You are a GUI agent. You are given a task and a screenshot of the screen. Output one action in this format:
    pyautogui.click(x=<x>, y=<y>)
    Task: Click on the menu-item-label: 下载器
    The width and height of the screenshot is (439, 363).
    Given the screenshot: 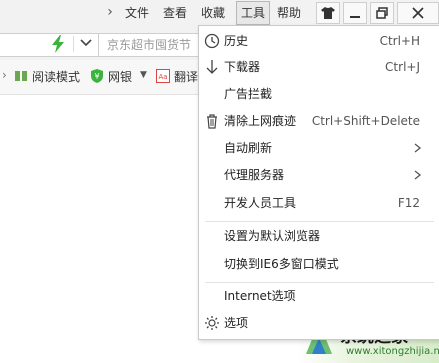 What is the action you would take?
    pyautogui.click(x=242, y=67)
    